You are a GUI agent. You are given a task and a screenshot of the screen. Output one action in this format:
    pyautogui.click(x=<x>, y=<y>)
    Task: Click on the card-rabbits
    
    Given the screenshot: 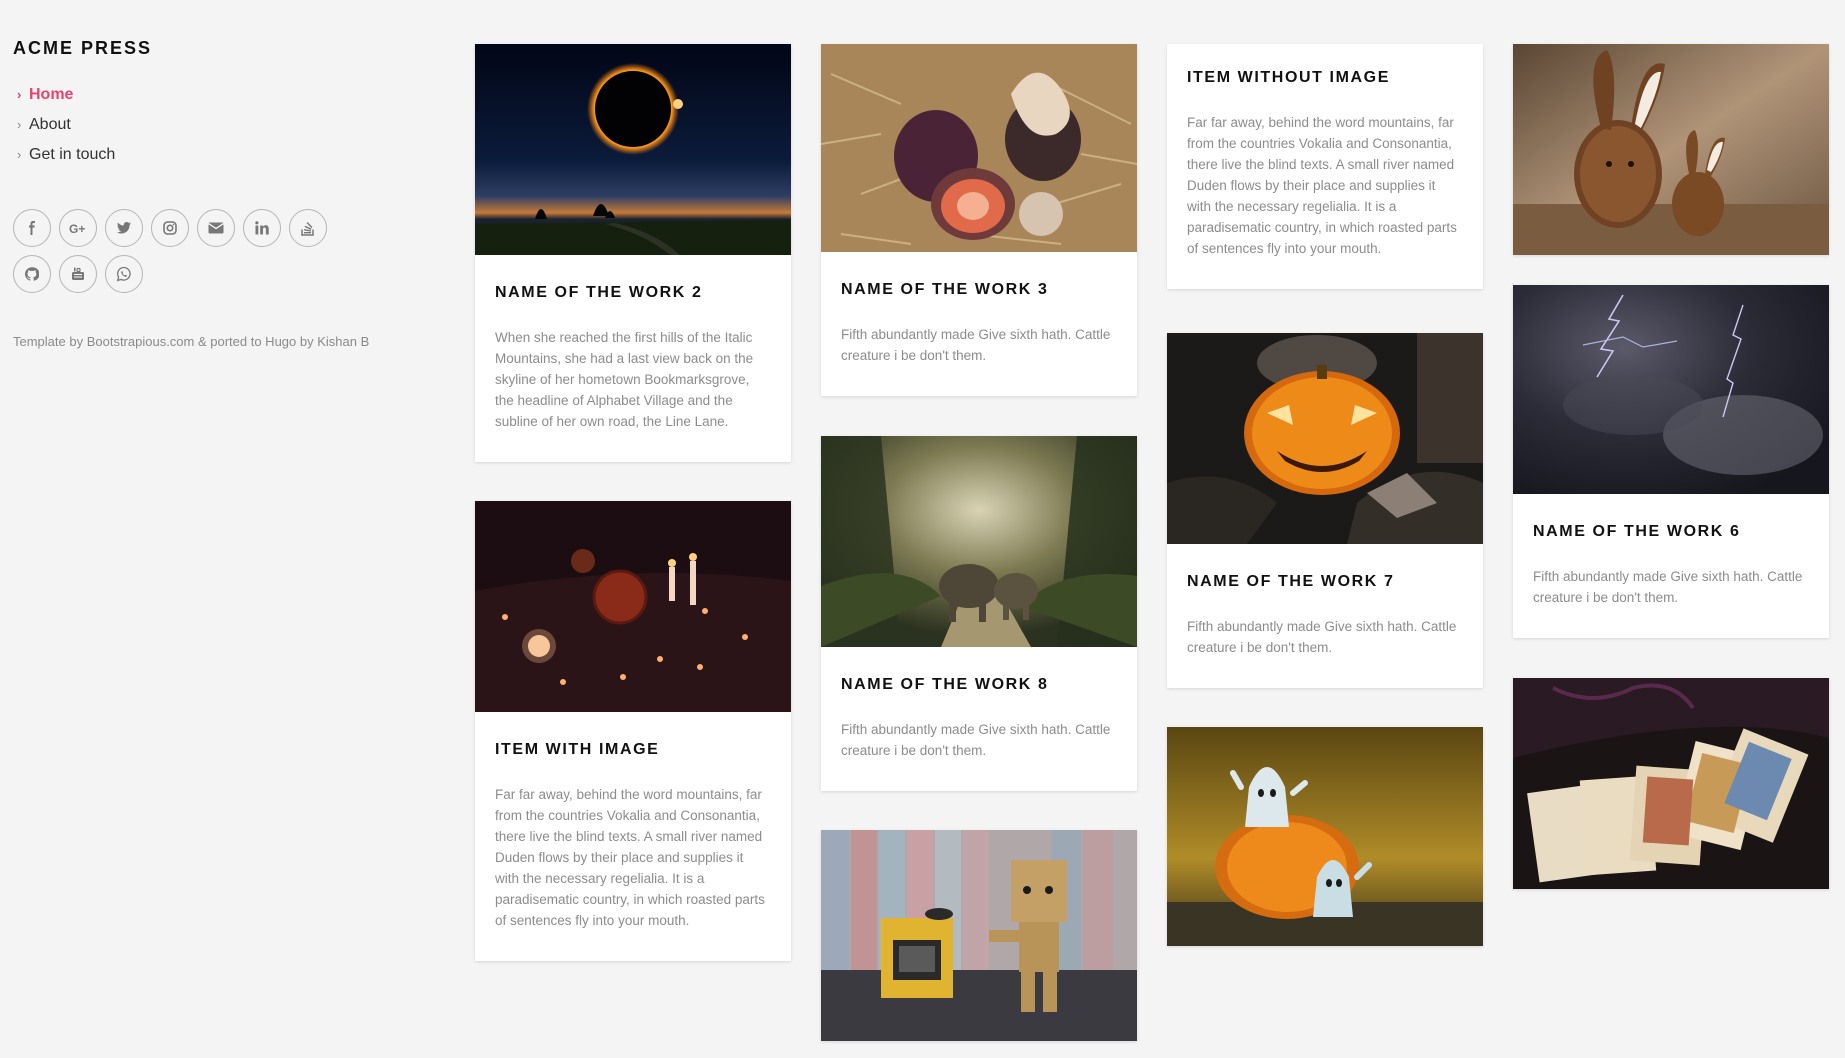 What is the action you would take?
    pyautogui.click(x=1671, y=149)
    